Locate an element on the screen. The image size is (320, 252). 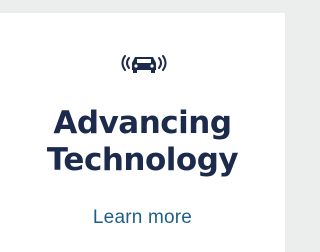
car-signal-icon is located at coordinates (144, 64).